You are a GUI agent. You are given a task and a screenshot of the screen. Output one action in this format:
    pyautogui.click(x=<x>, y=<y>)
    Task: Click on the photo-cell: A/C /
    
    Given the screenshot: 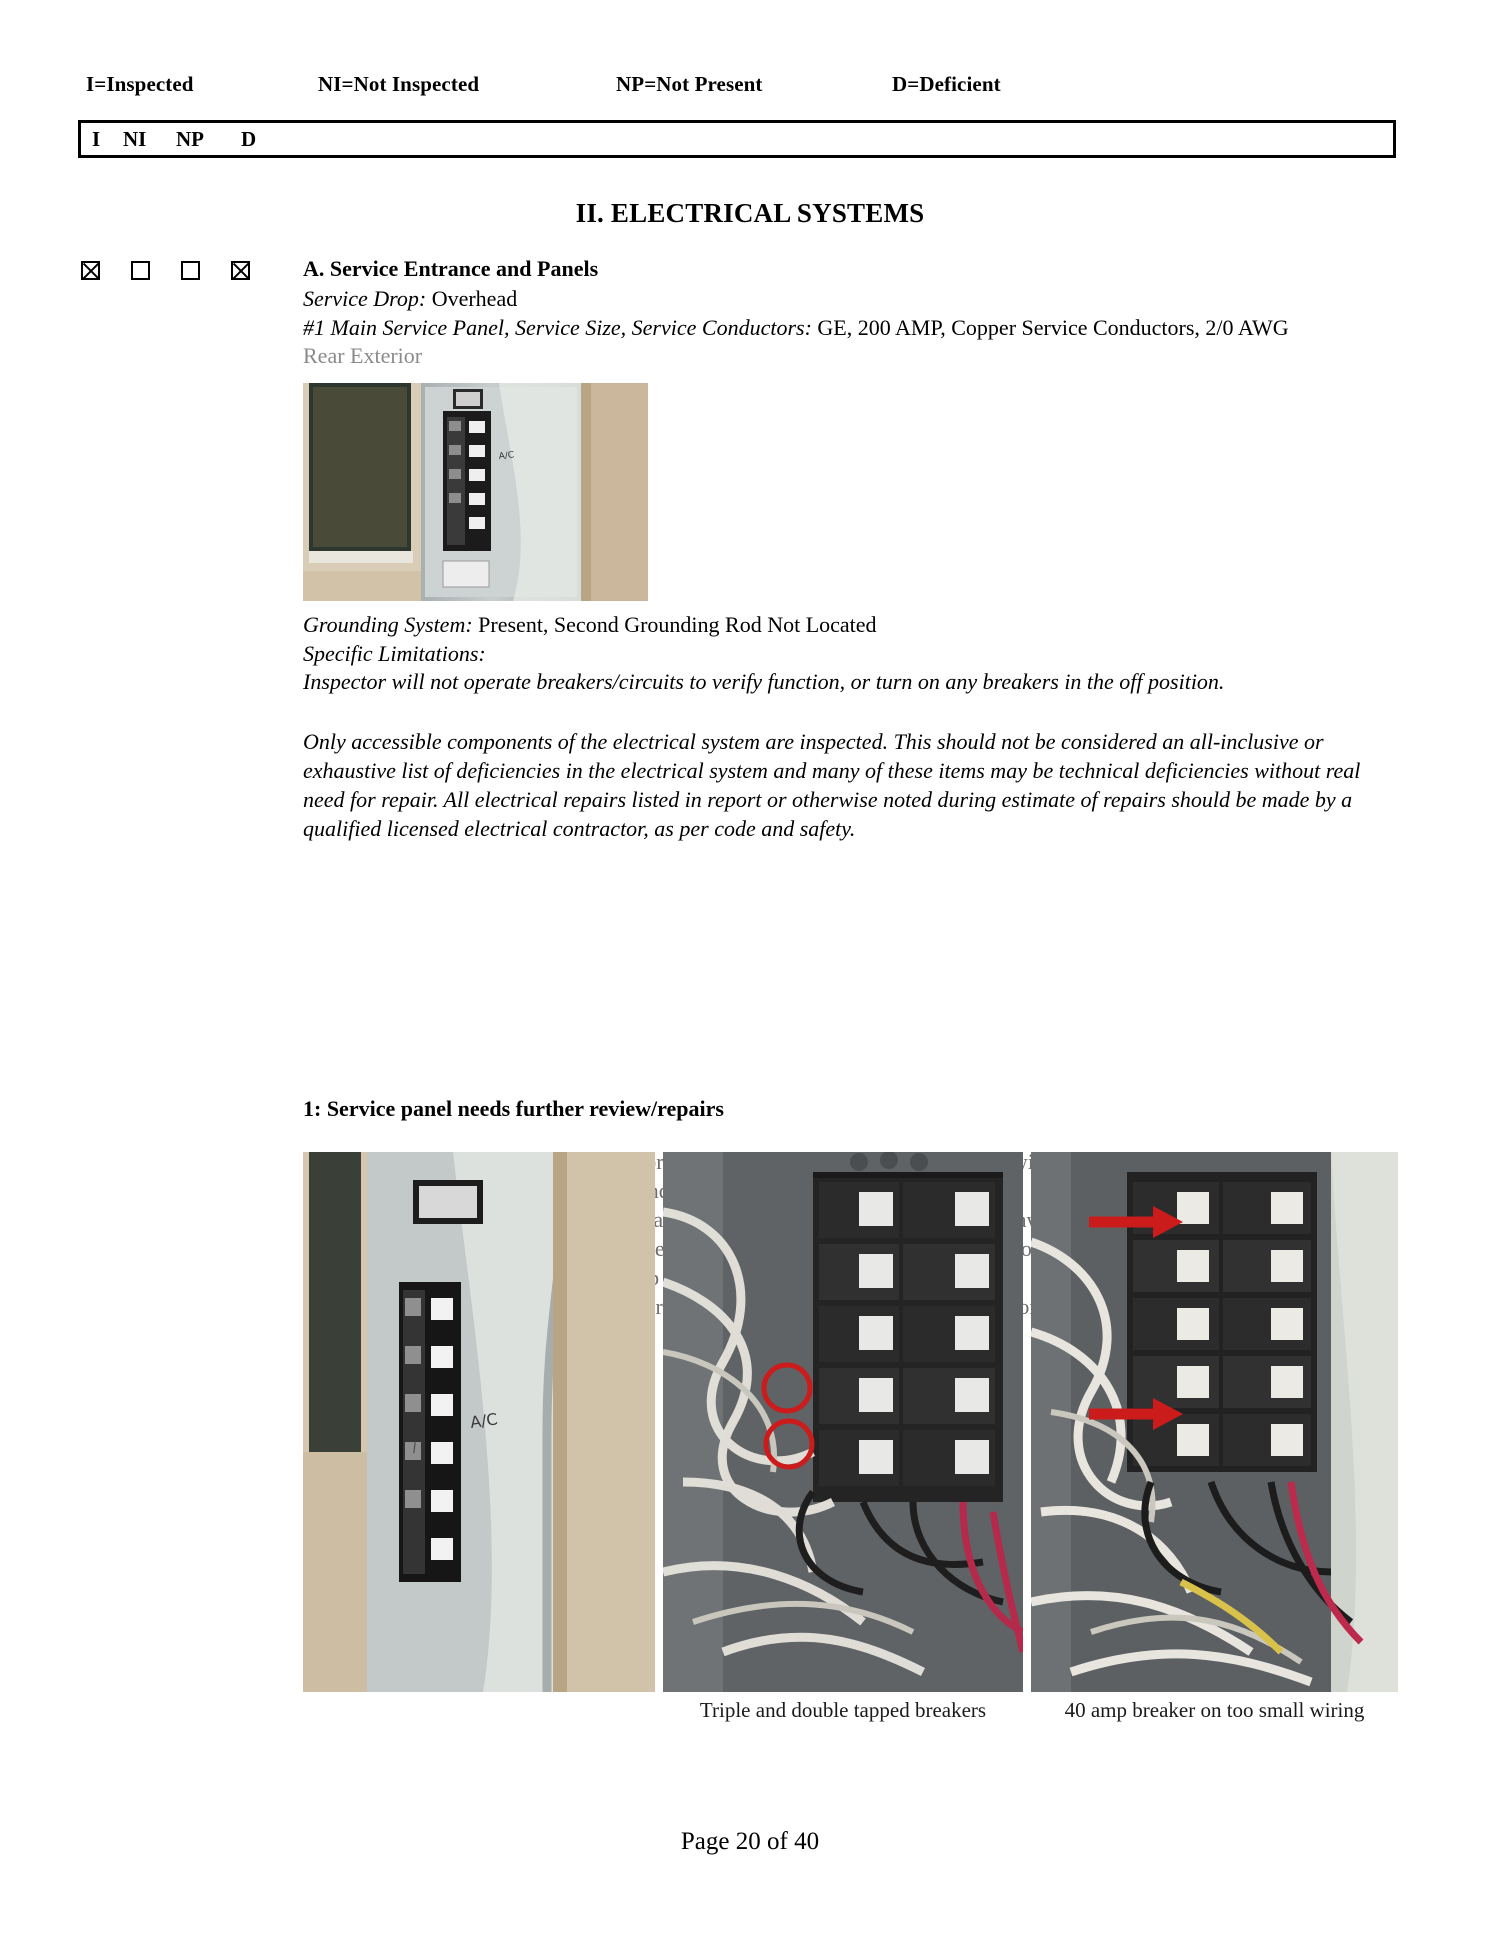 What is the action you would take?
    pyautogui.click(x=479, y=1422)
    